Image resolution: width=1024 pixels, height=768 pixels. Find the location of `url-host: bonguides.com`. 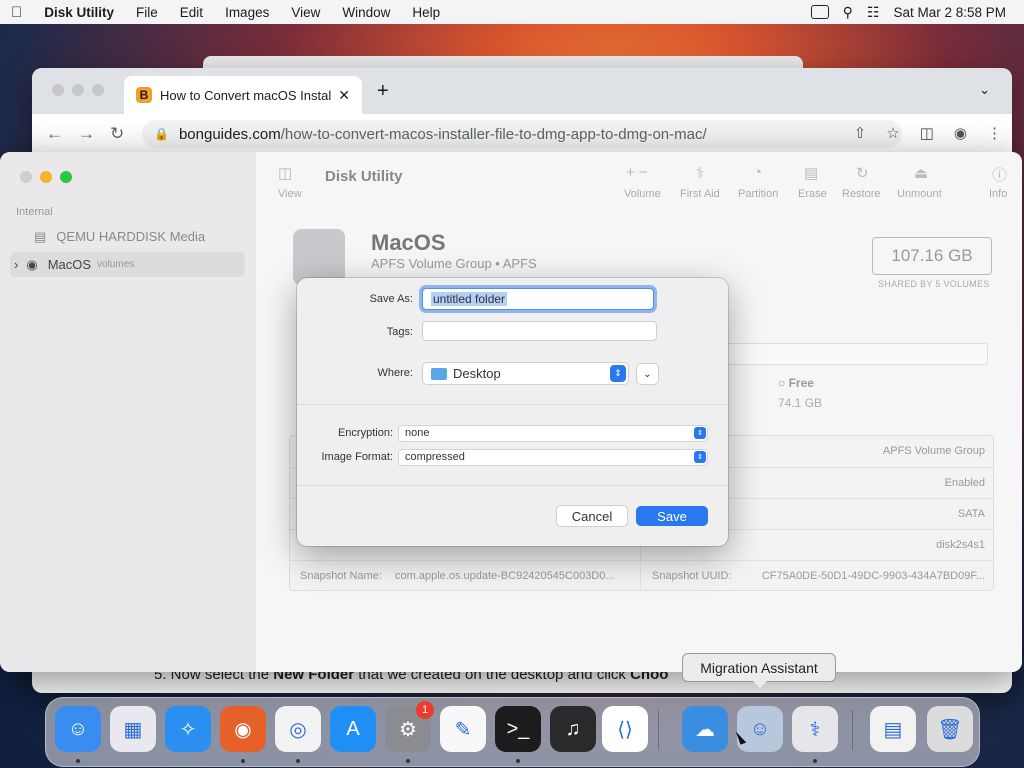

url-host: bonguides.com is located at coordinates (229, 134).